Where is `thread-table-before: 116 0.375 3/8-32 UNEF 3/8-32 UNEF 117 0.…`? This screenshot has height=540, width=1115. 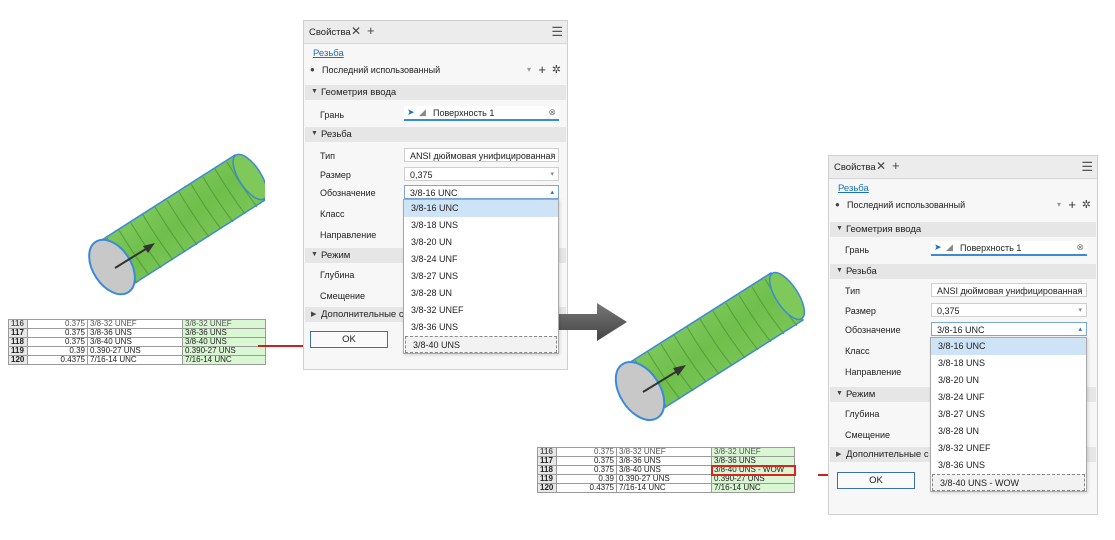
thread-table-before: 116 0.375 3/8-32 UNEF 3/8-32 UNEF 117 0.… is located at coordinates (137, 342).